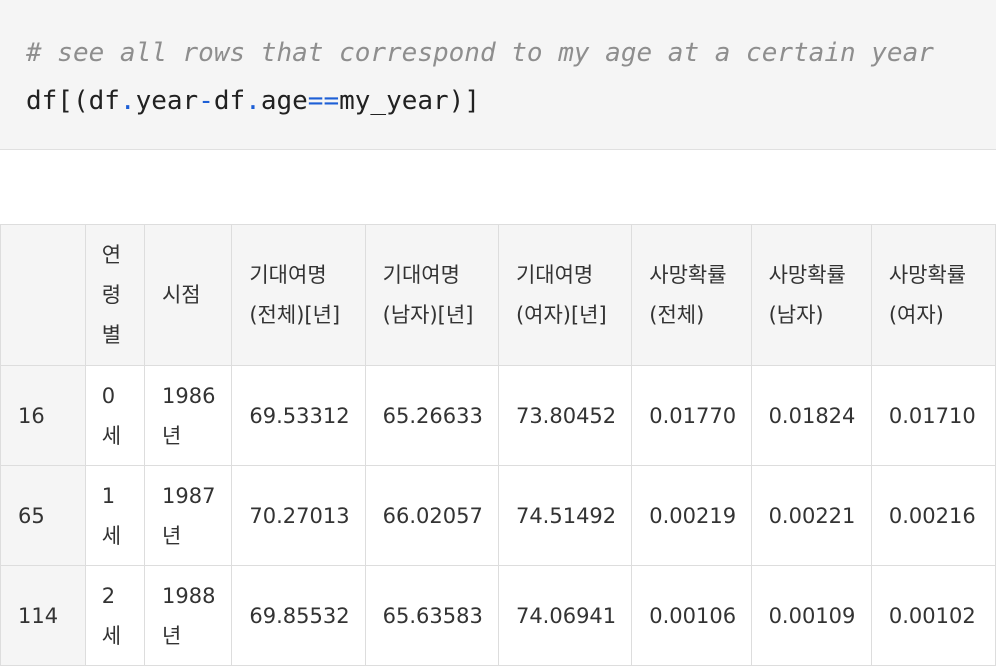 The height and width of the screenshot is (666, 996). Describe the element at coordinates (167, 101) in the screenshot. I see `code-token: year` at that location.